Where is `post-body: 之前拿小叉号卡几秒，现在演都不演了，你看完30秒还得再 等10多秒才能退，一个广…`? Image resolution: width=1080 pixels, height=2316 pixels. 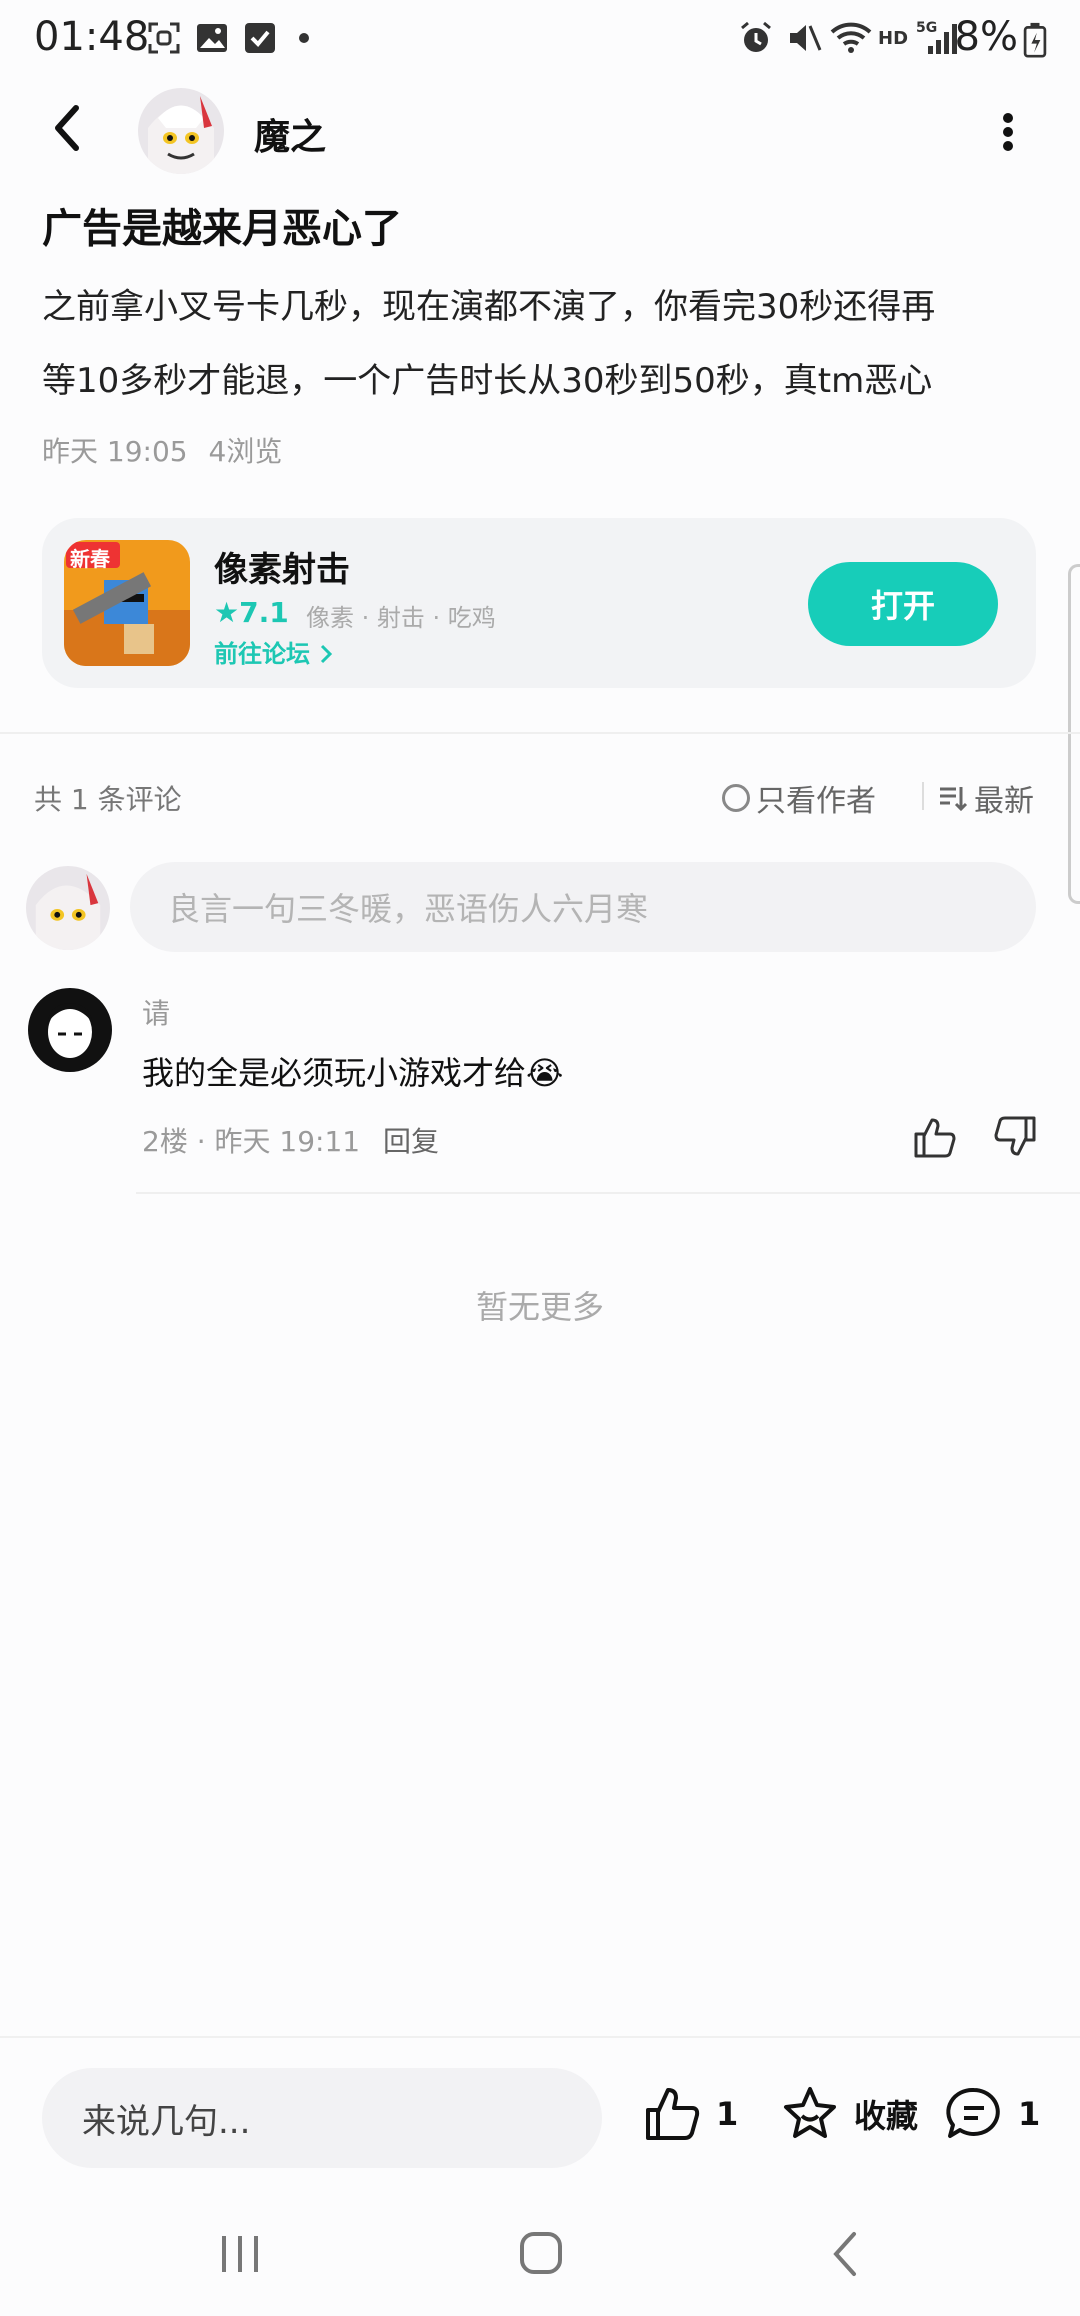
post-body: 之前拿小叉号卡几秒，现在演都不演了，你看完30秒还得再 等10多秒才能退，一个广… is located at coordinates (537, 344).